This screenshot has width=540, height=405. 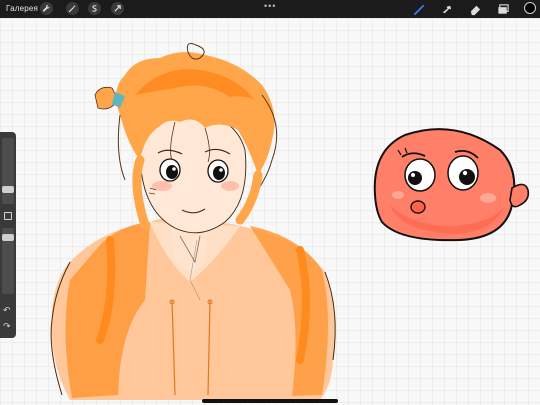 What do you see at coordinates (8, 189) in the screenshot?
I see `brush-size-handle` at bounding box center [8, 189].